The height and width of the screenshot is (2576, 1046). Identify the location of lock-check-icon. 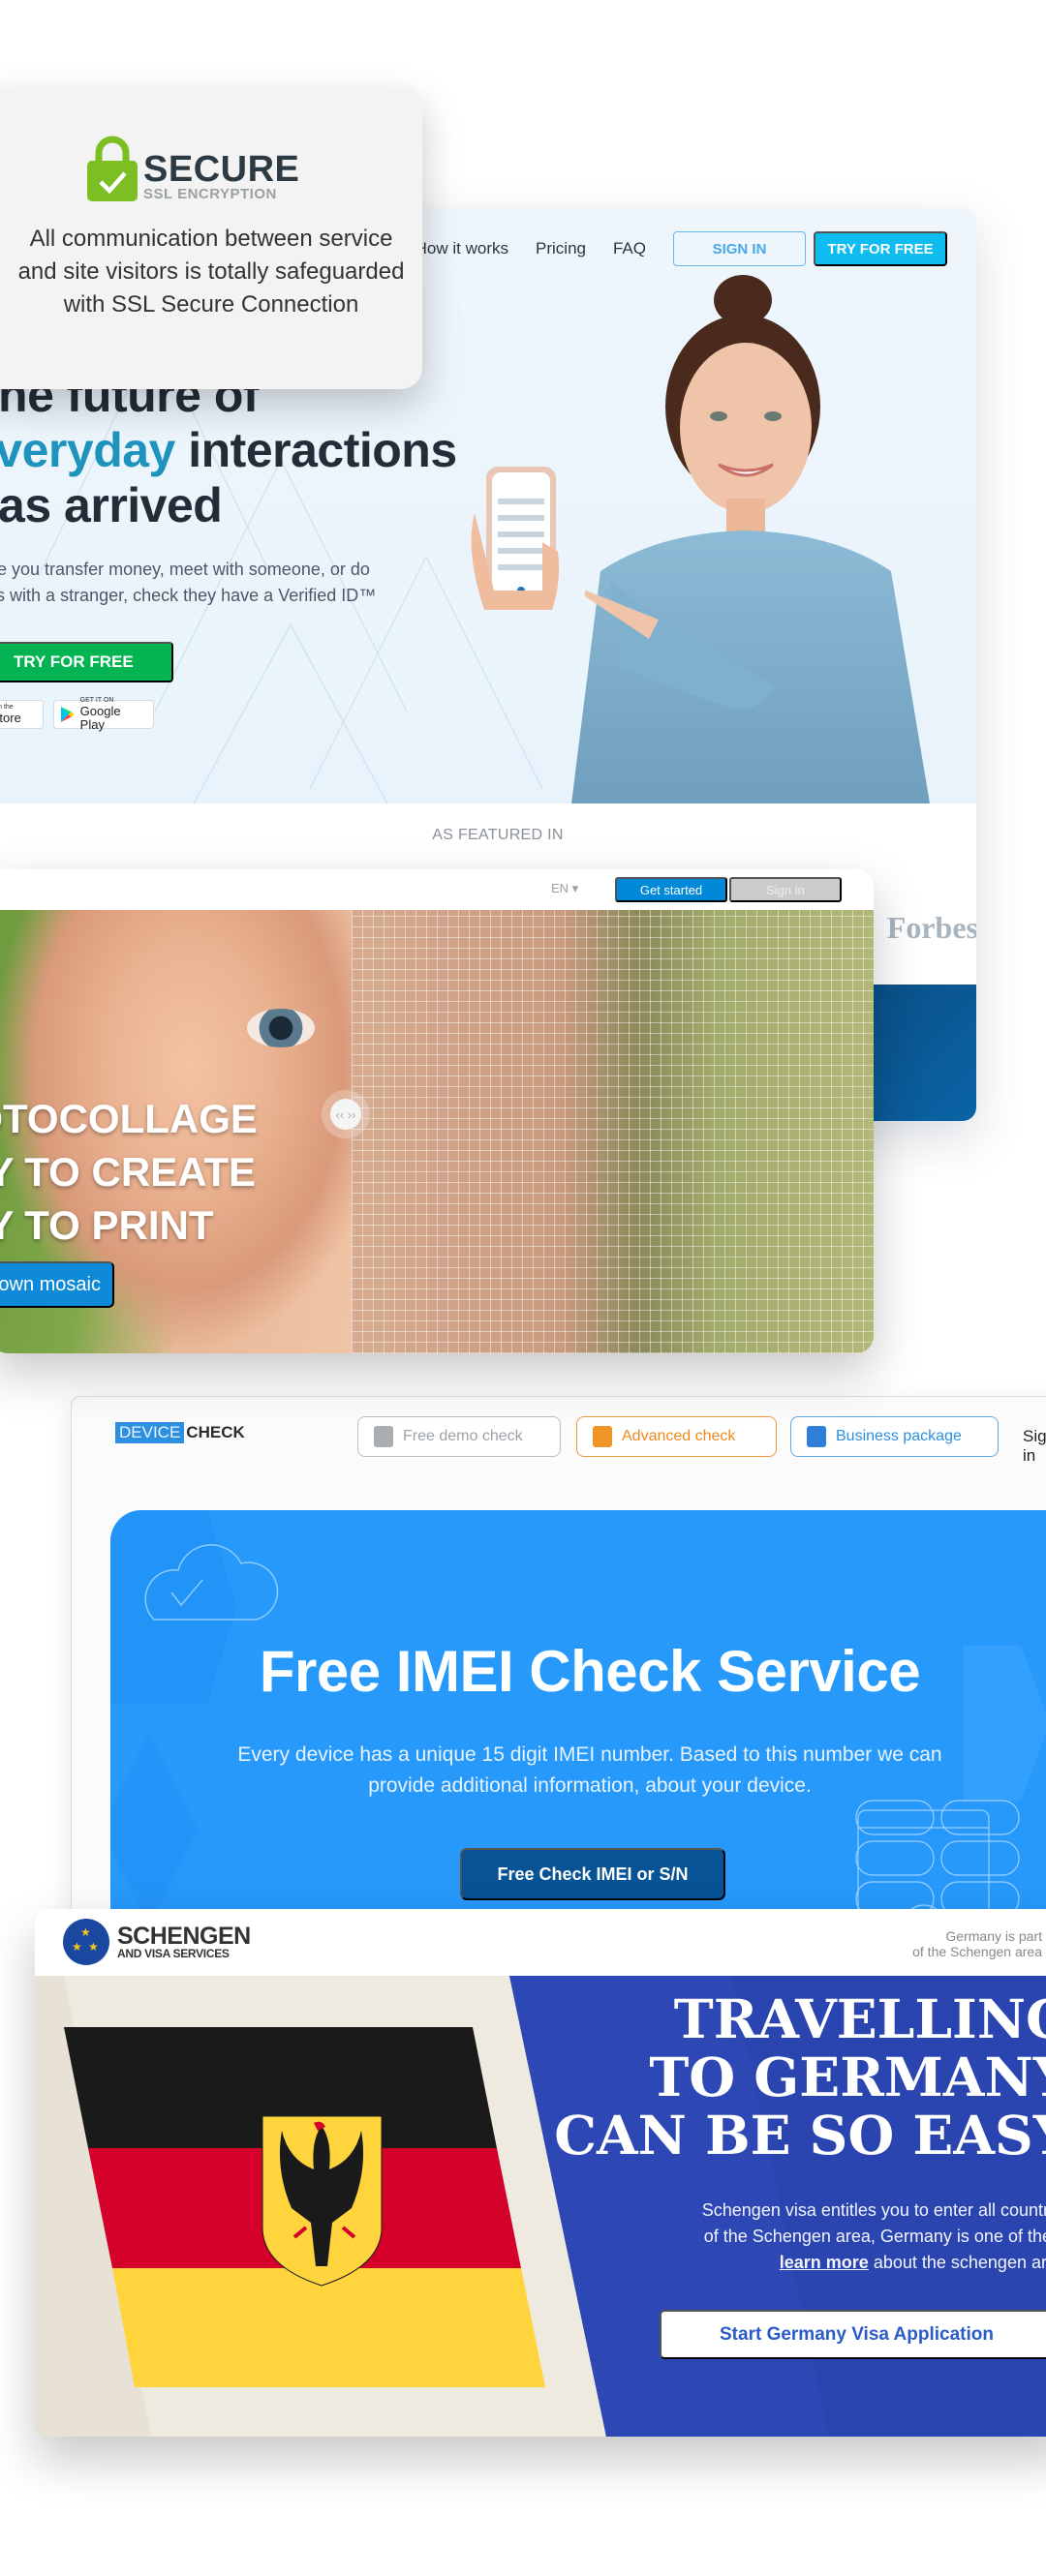
(112, 168).